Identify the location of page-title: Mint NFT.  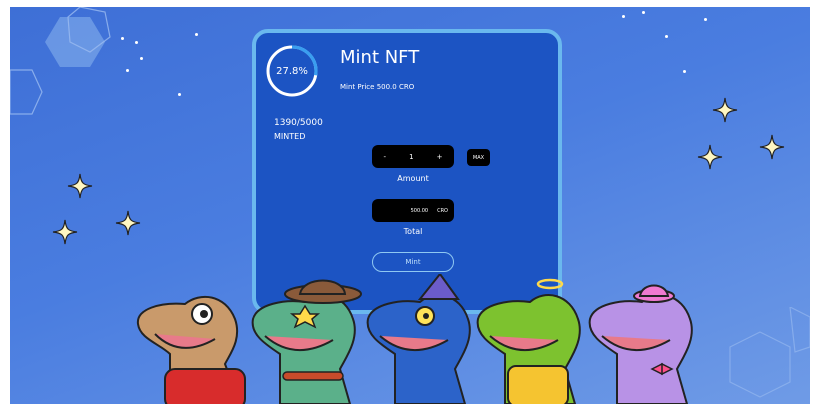
(380, 57).